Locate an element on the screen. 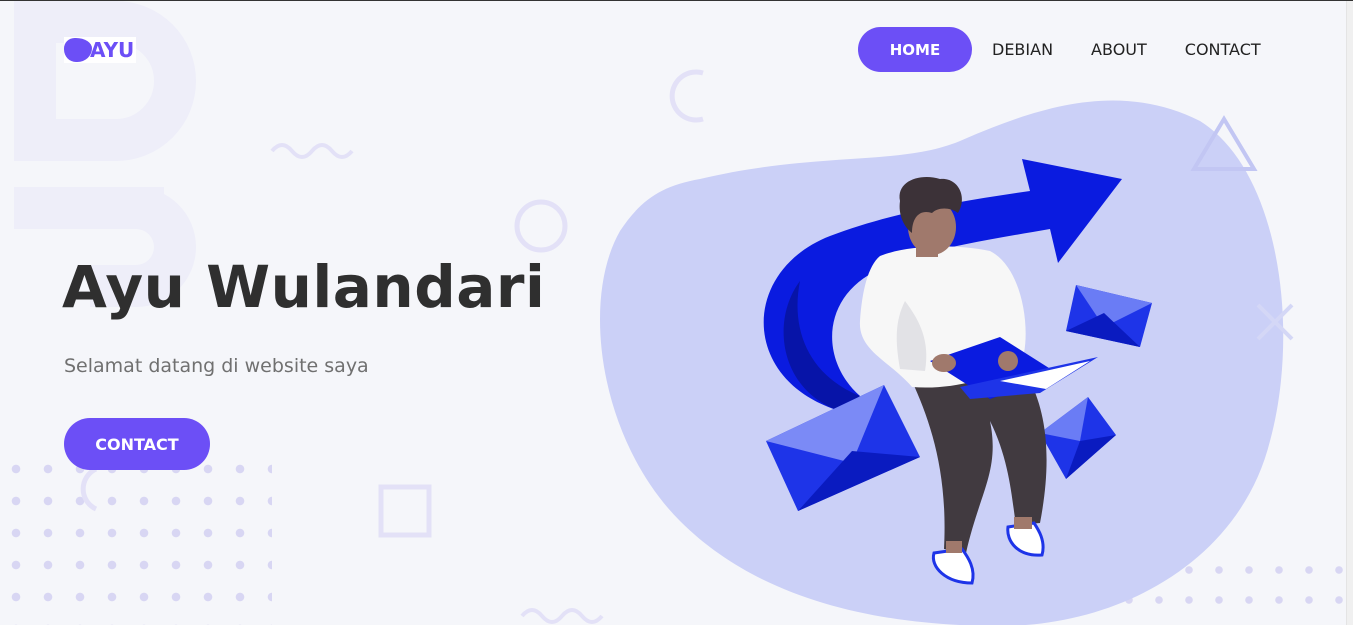  logo: AYU is located at coordinates (100, 50).